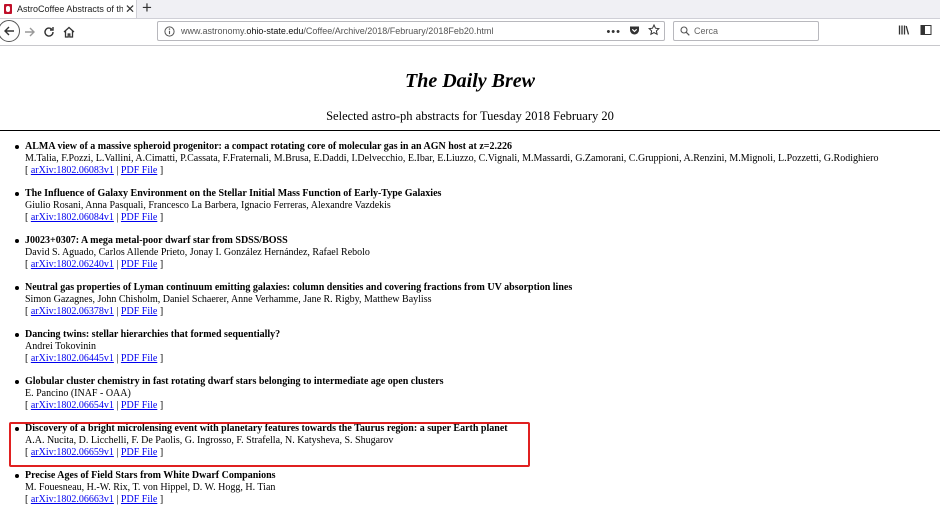 The image size is (940, 517). Describe the element at coordinates (452, 265) in the screenshot. I see `paper-links: [ arXiv:1802.06240v1 | PDF File ]` at that location.